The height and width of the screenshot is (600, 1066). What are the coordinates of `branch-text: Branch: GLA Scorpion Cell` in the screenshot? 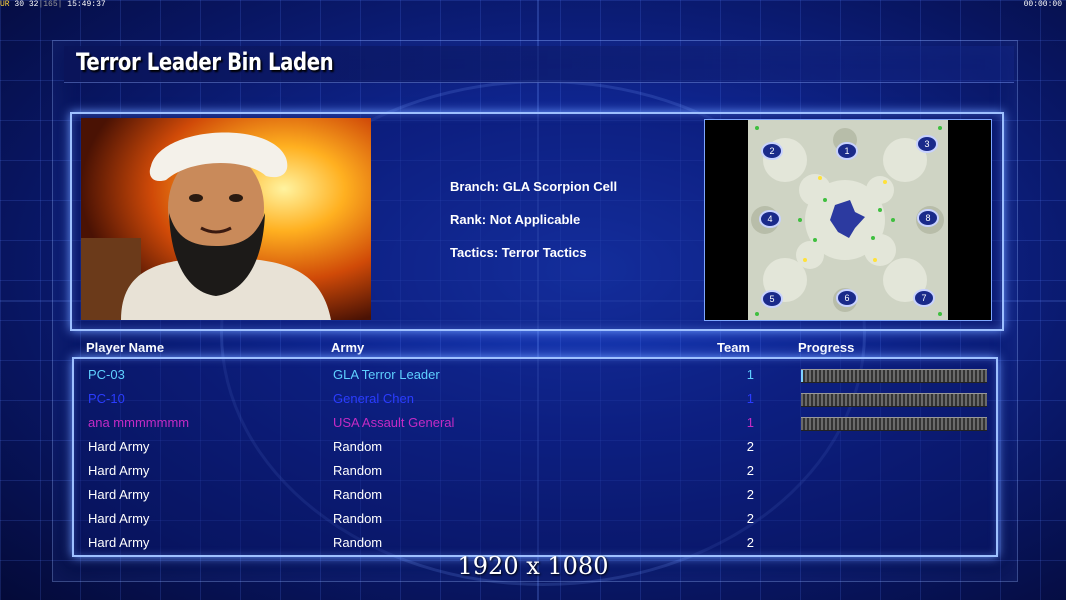 It's located at (534, 186).